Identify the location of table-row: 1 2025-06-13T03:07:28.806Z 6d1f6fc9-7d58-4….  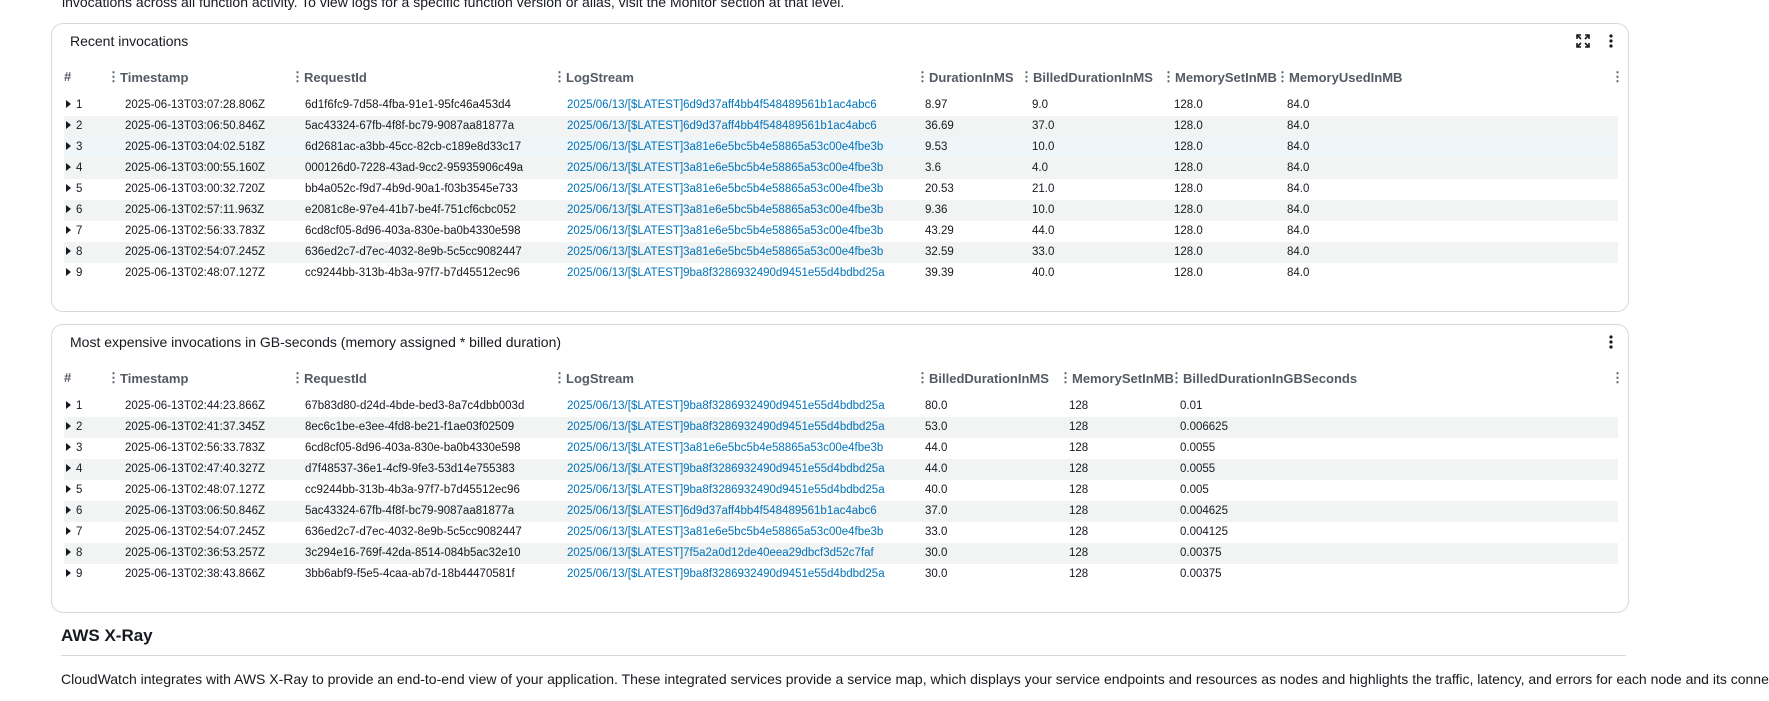
(841, 105).